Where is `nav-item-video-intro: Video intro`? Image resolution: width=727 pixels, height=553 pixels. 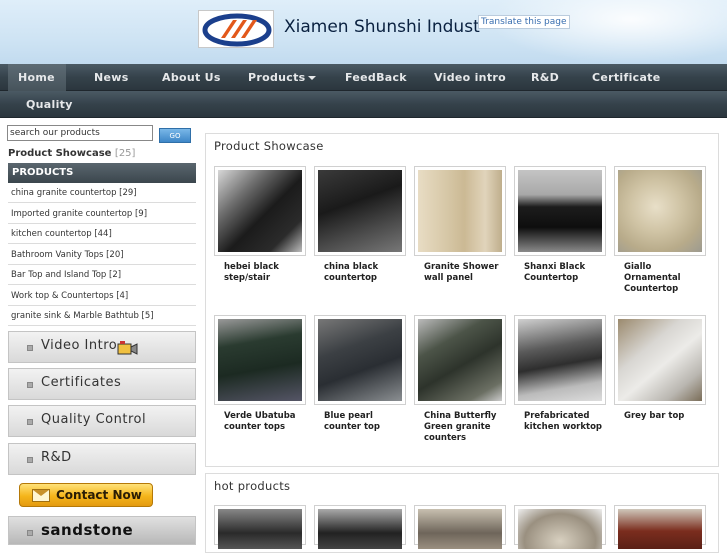
nav-item-video-intro: Video intro is located at coordinates (470, 77).